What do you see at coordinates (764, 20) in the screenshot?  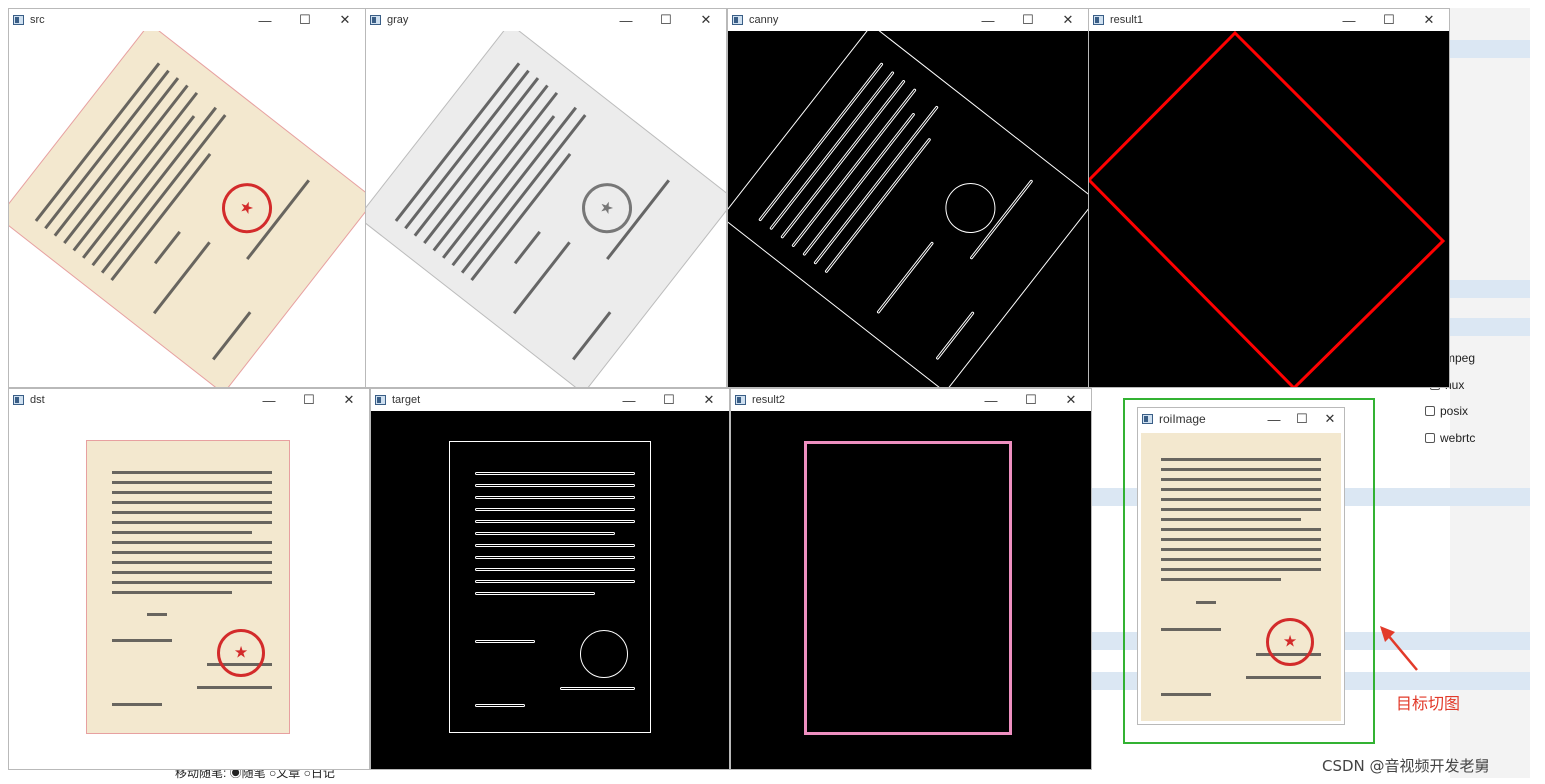 I see `window-title: canny` at bounding box center [764, 20].